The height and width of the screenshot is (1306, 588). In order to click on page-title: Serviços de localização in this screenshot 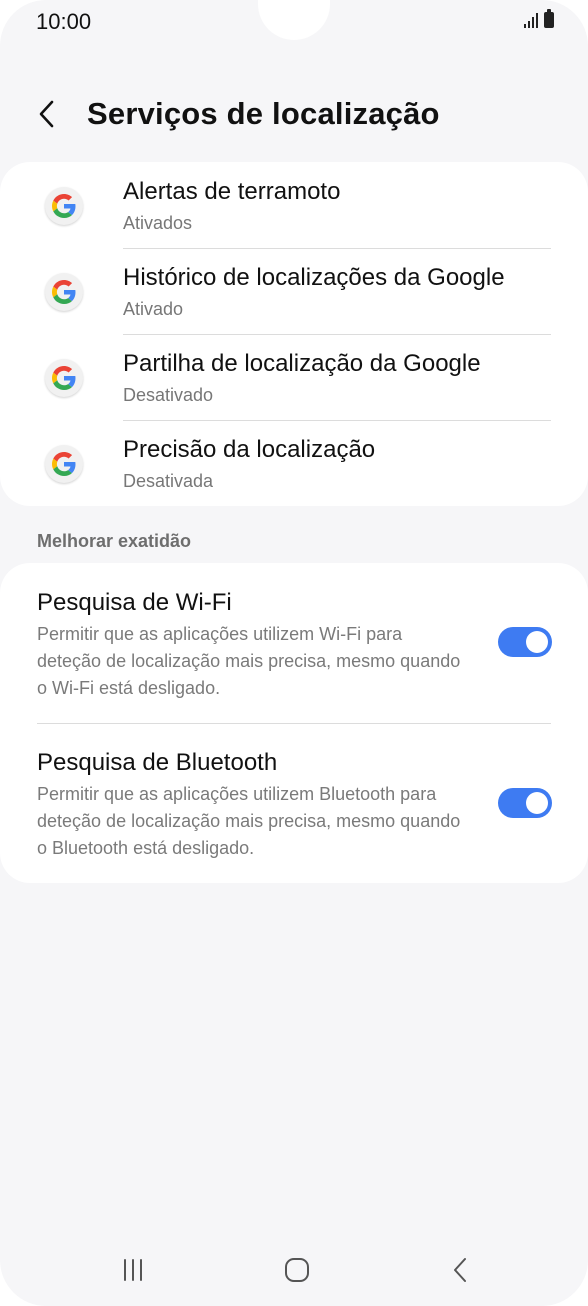, I will do `click(263, 113)`.